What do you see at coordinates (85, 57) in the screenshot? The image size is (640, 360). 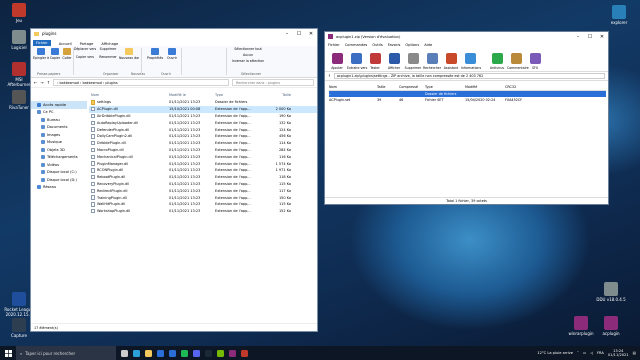 I see `copier-vers-button: Copier vers` at bounding box center [85, 57].